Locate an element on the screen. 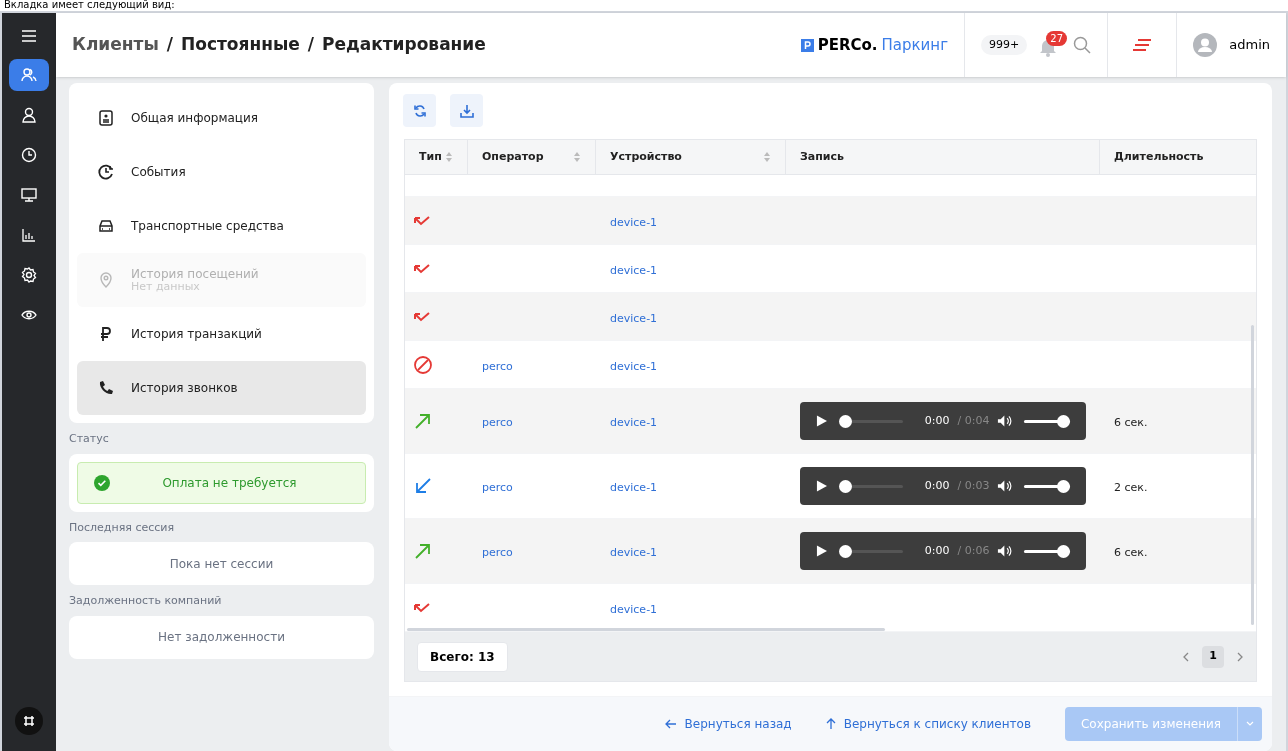  car-icon is located at coordinates (106, 226).